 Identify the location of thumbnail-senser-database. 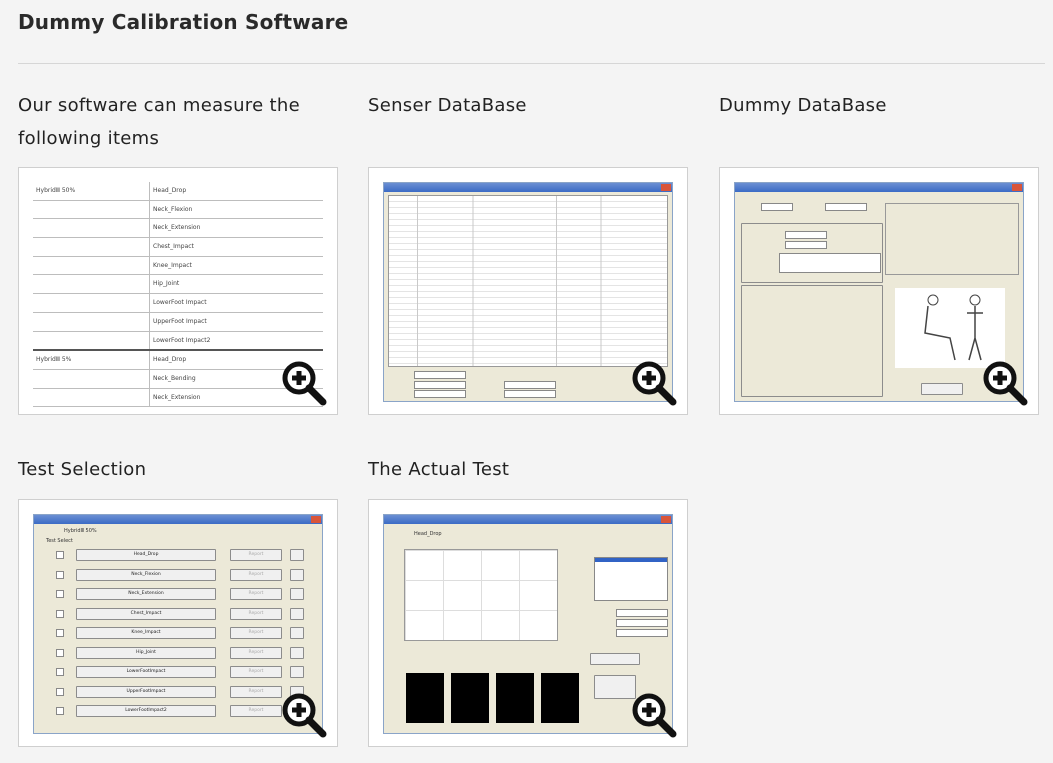
(528, 291).